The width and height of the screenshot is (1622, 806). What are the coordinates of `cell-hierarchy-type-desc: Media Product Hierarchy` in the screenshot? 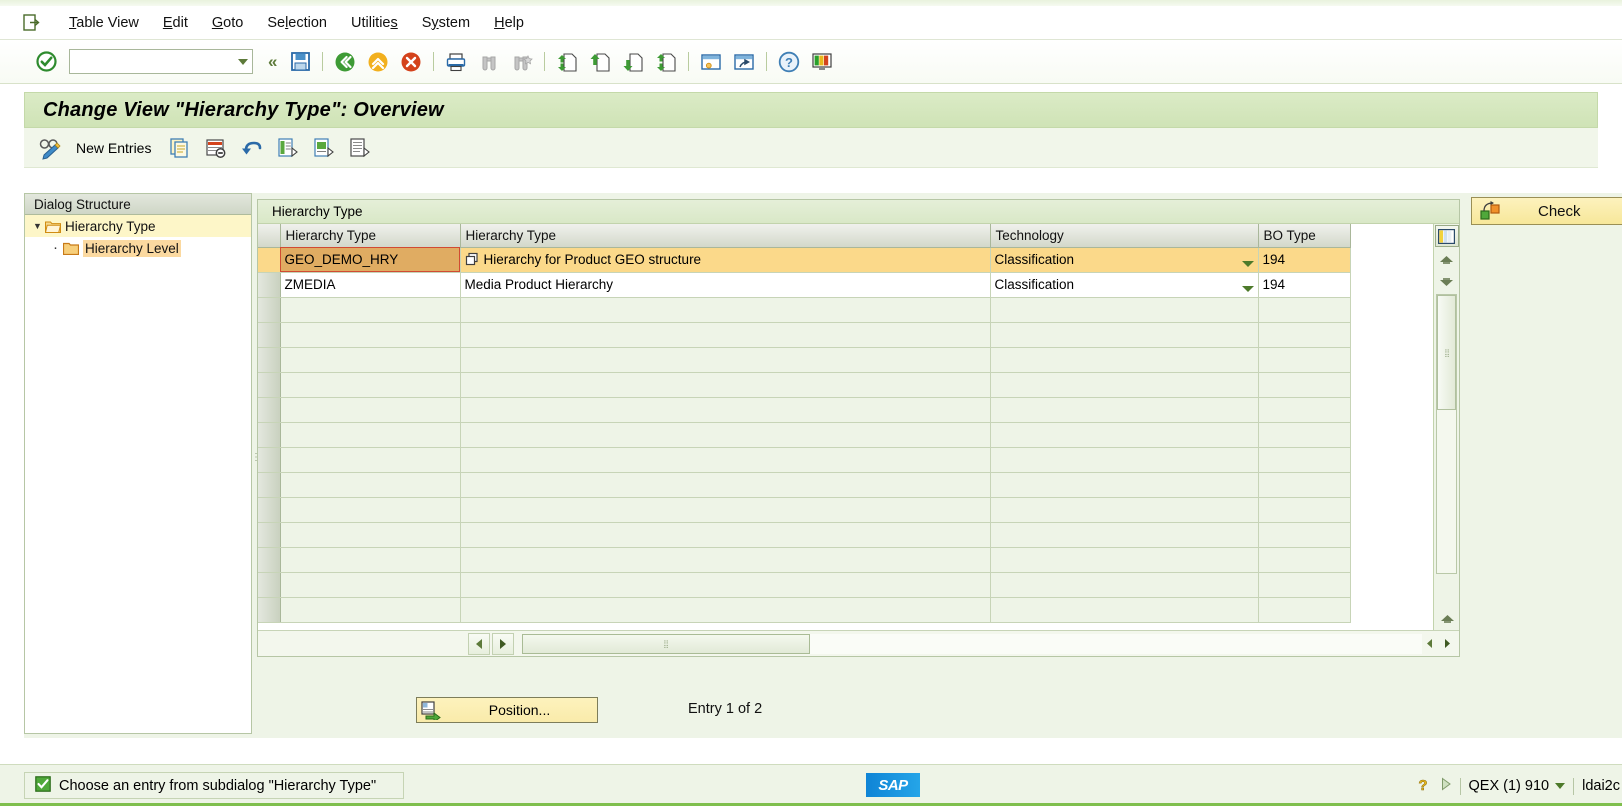 It's located at (725, 285).